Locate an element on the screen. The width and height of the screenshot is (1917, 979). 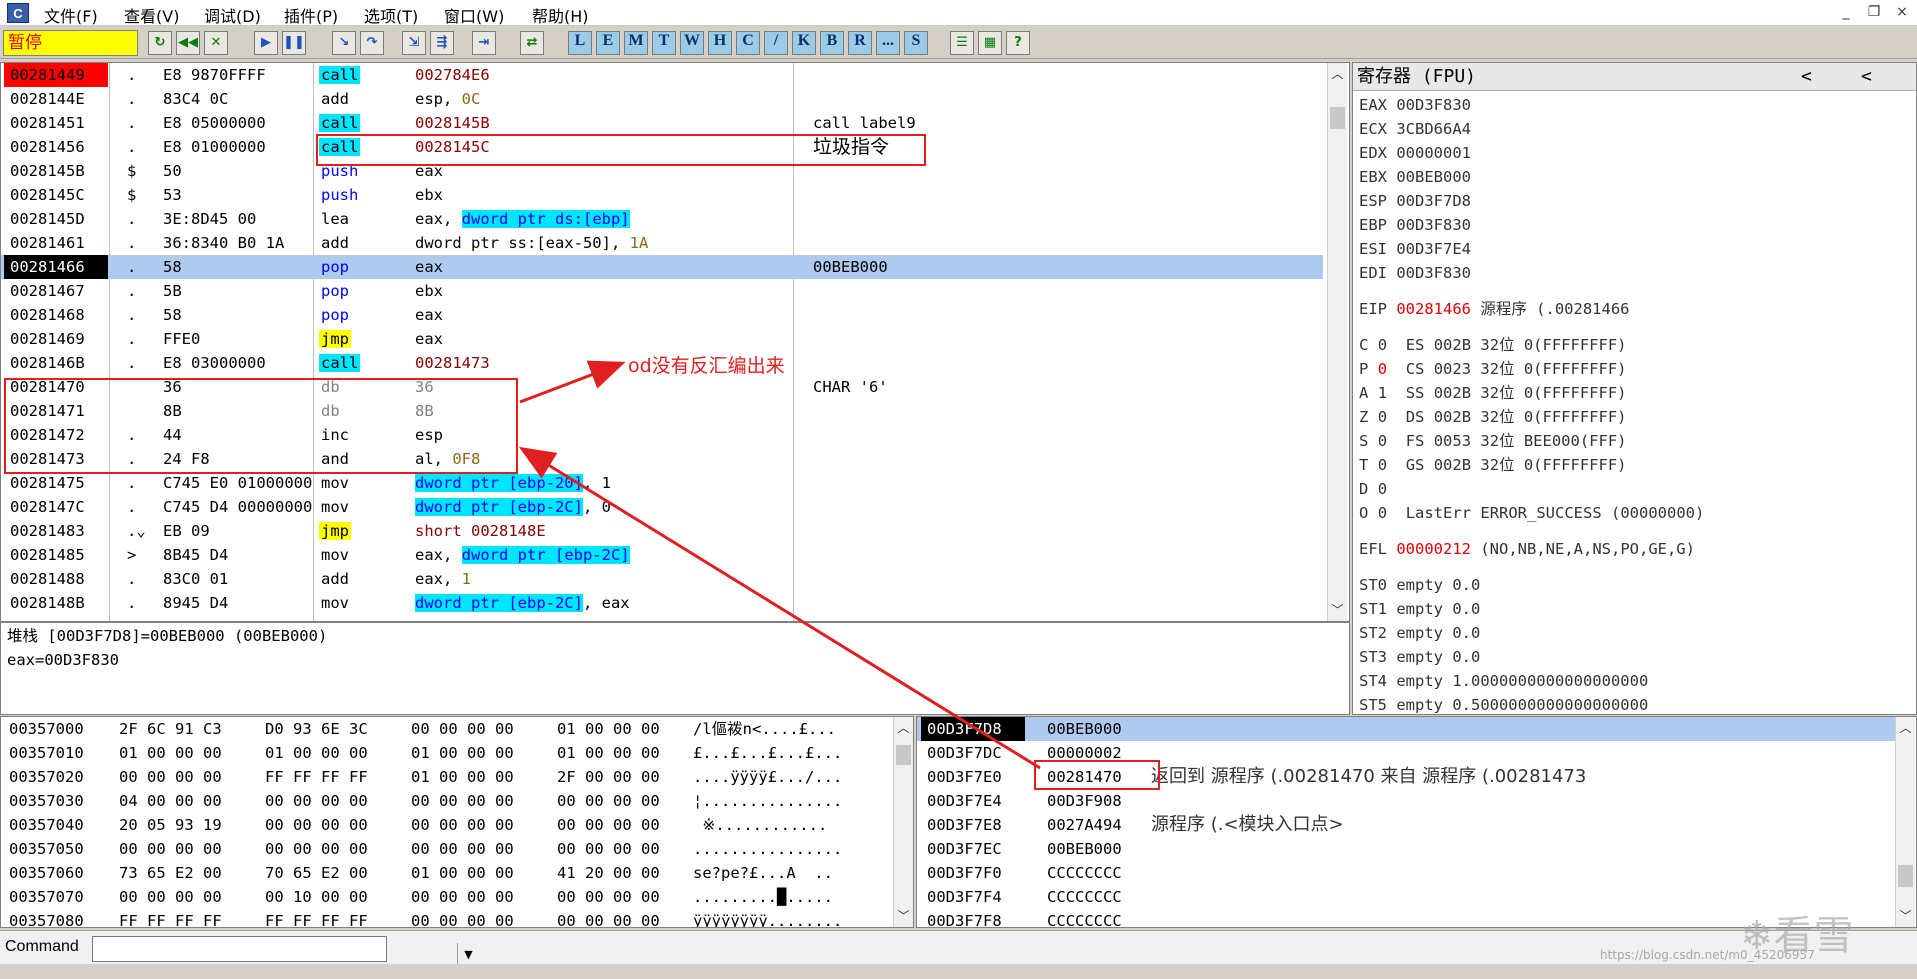
close-process-icon: ✕ is located at coordinates (216, 43).